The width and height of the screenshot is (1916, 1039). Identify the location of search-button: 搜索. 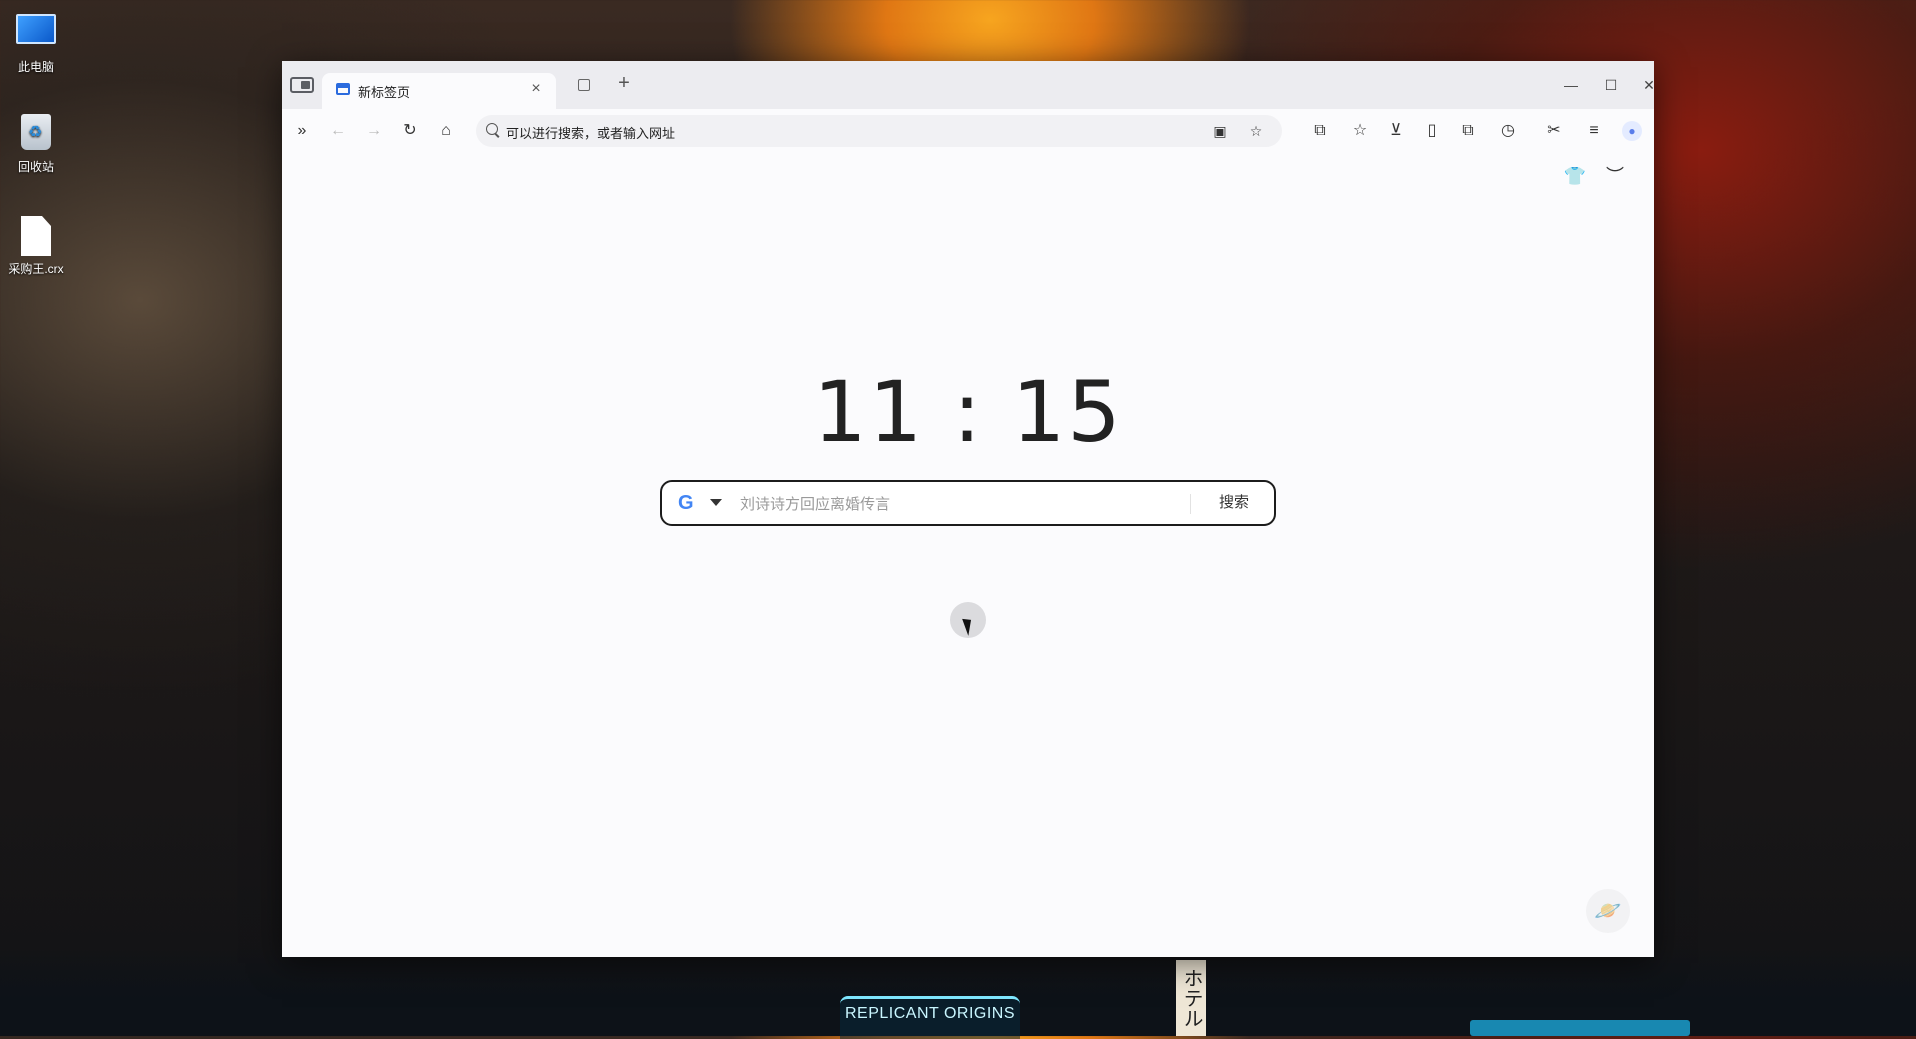
(1234, 503).